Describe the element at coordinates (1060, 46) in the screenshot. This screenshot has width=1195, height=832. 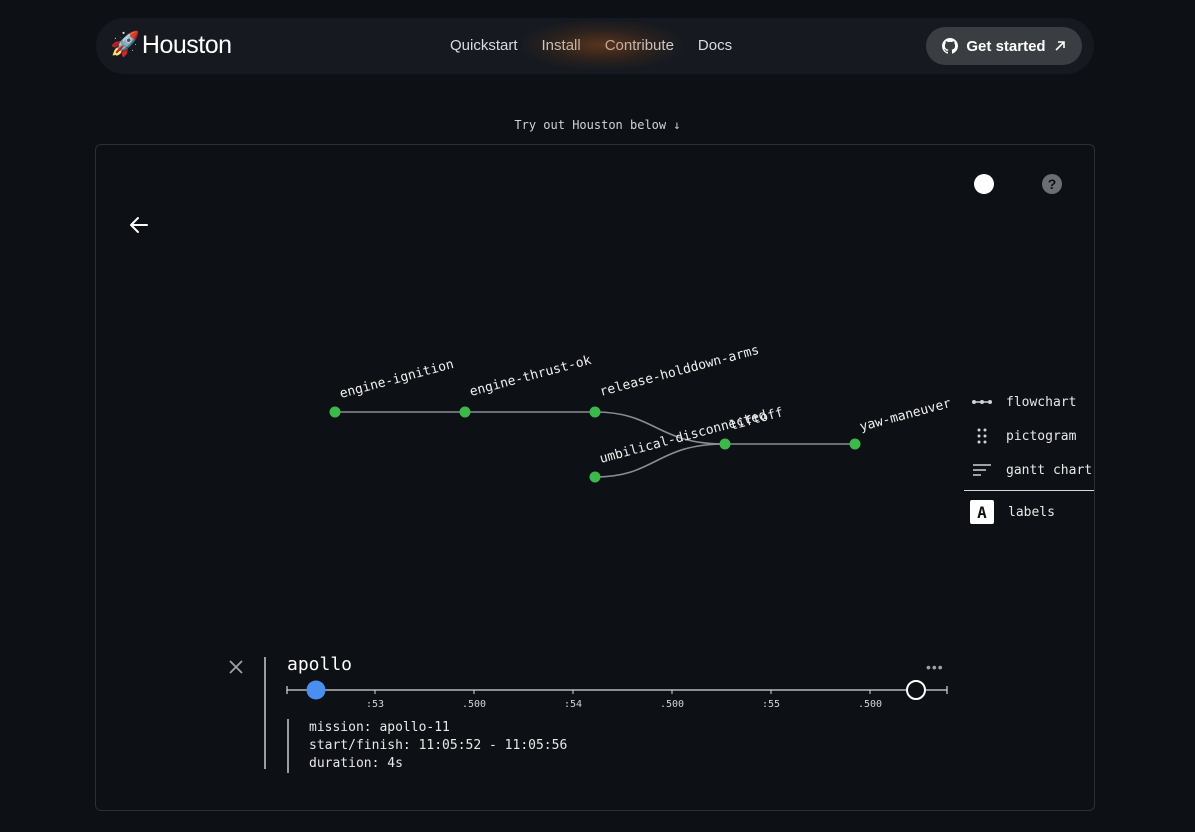
I see `arrow-up-right-icon` at that location.